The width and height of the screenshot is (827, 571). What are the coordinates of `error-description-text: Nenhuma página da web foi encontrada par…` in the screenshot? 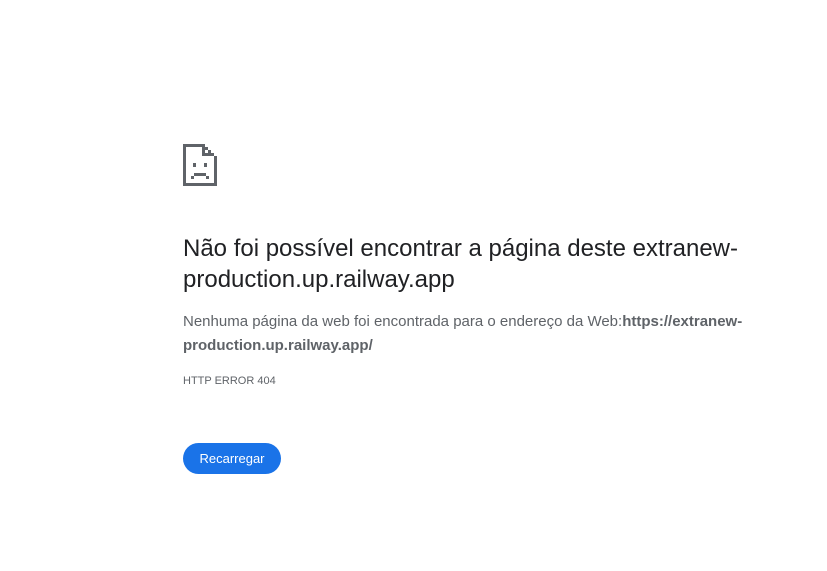 It's located at (403, 321).